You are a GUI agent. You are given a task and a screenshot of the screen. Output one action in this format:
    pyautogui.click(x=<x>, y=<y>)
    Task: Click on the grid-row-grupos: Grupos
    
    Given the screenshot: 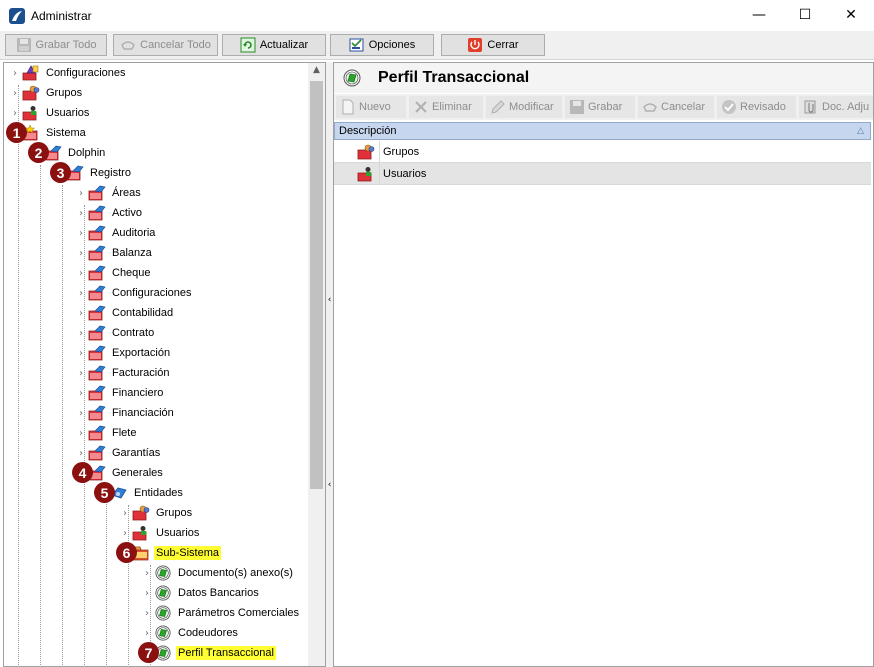 What is the action you would take?
    pyautogui.click(x=602, y=151)
    